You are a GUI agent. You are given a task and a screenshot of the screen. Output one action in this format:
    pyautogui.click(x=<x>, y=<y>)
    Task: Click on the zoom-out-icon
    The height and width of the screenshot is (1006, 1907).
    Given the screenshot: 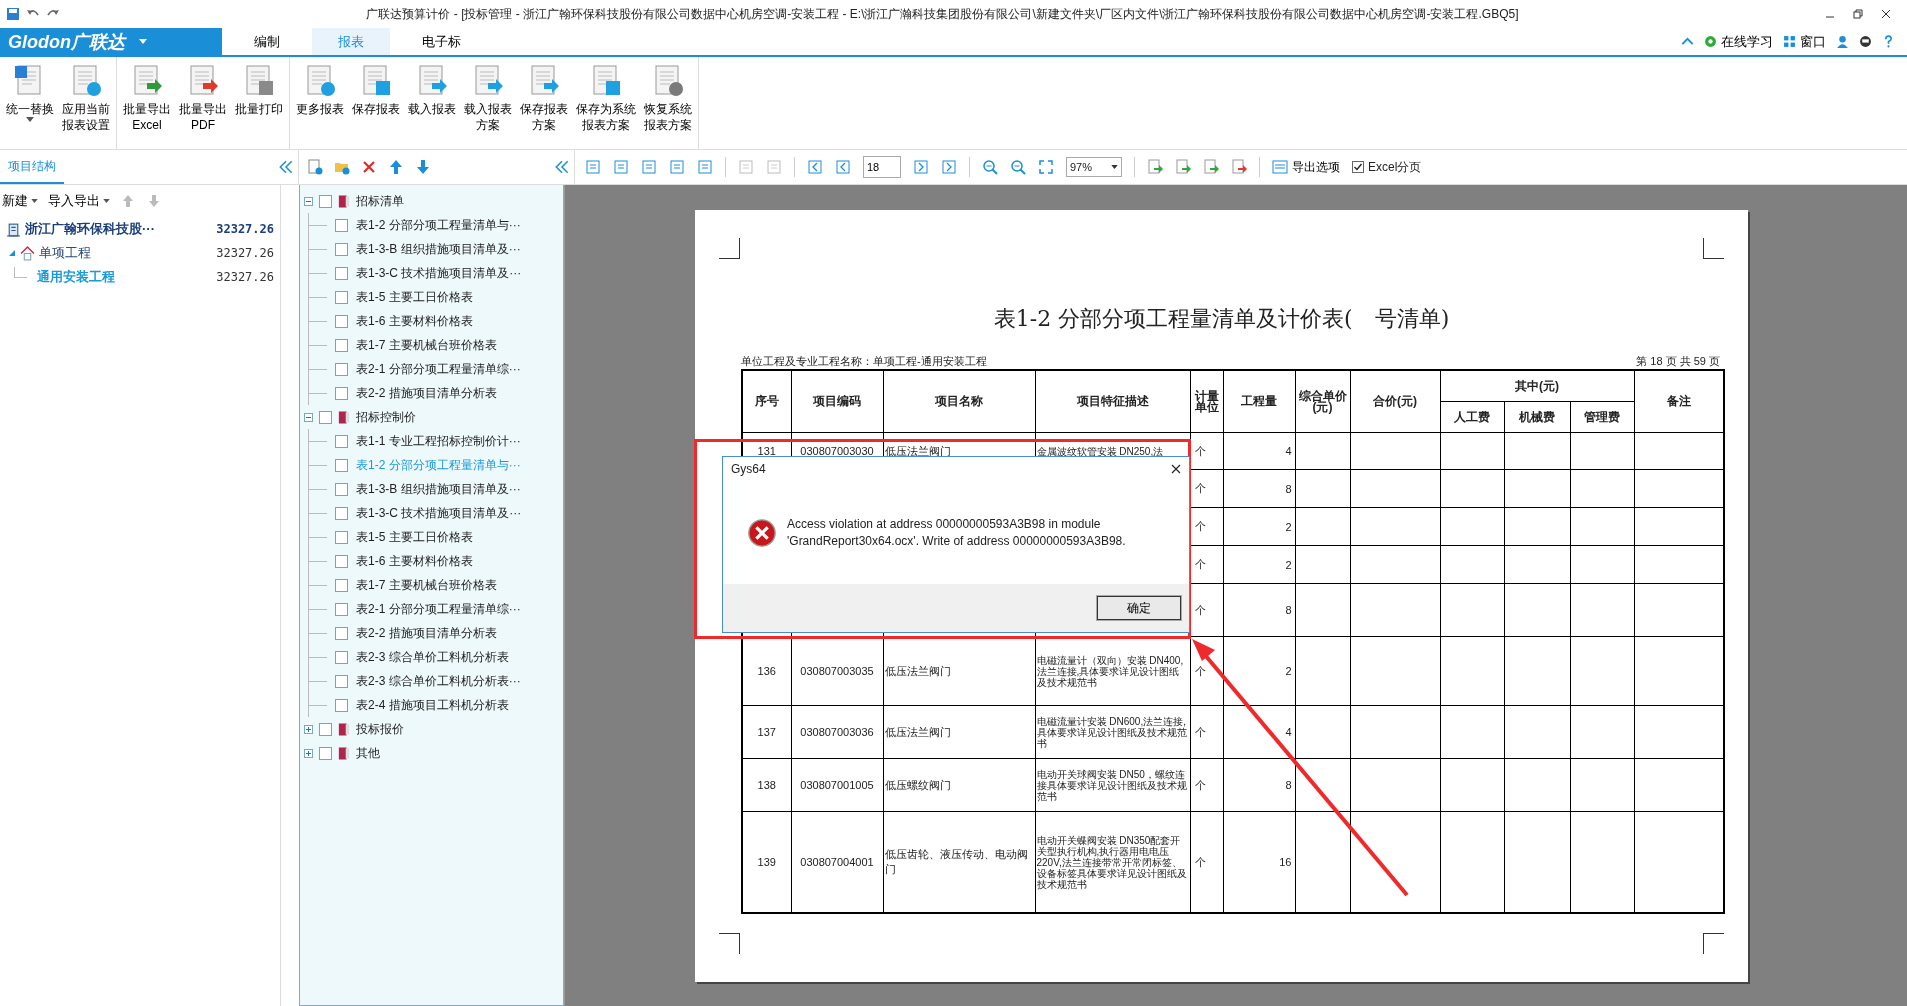 What is the action you would take?
    pyautogui.click(x=1018, y=167)
    